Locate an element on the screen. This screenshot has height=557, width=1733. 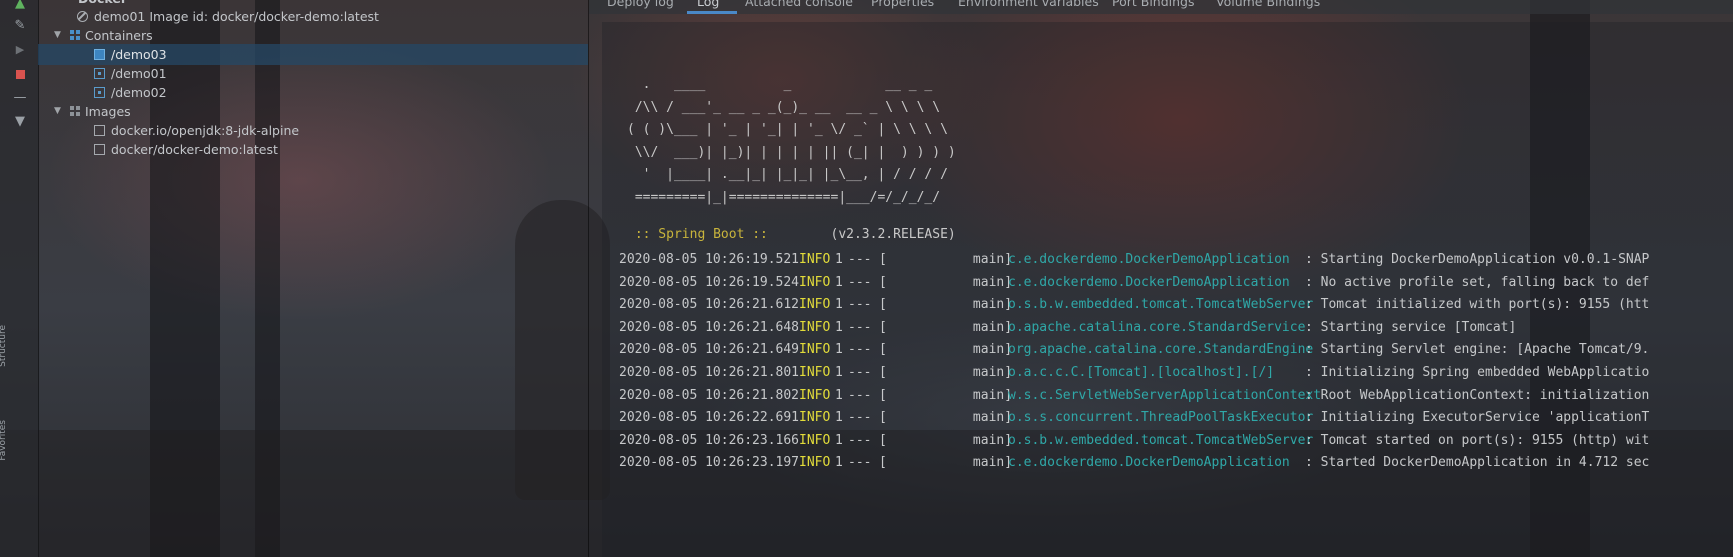
banner-line: \\/ ___)| |_)| | | | | || (_| | ) ) ) ) is located at coordinates (791, 152).